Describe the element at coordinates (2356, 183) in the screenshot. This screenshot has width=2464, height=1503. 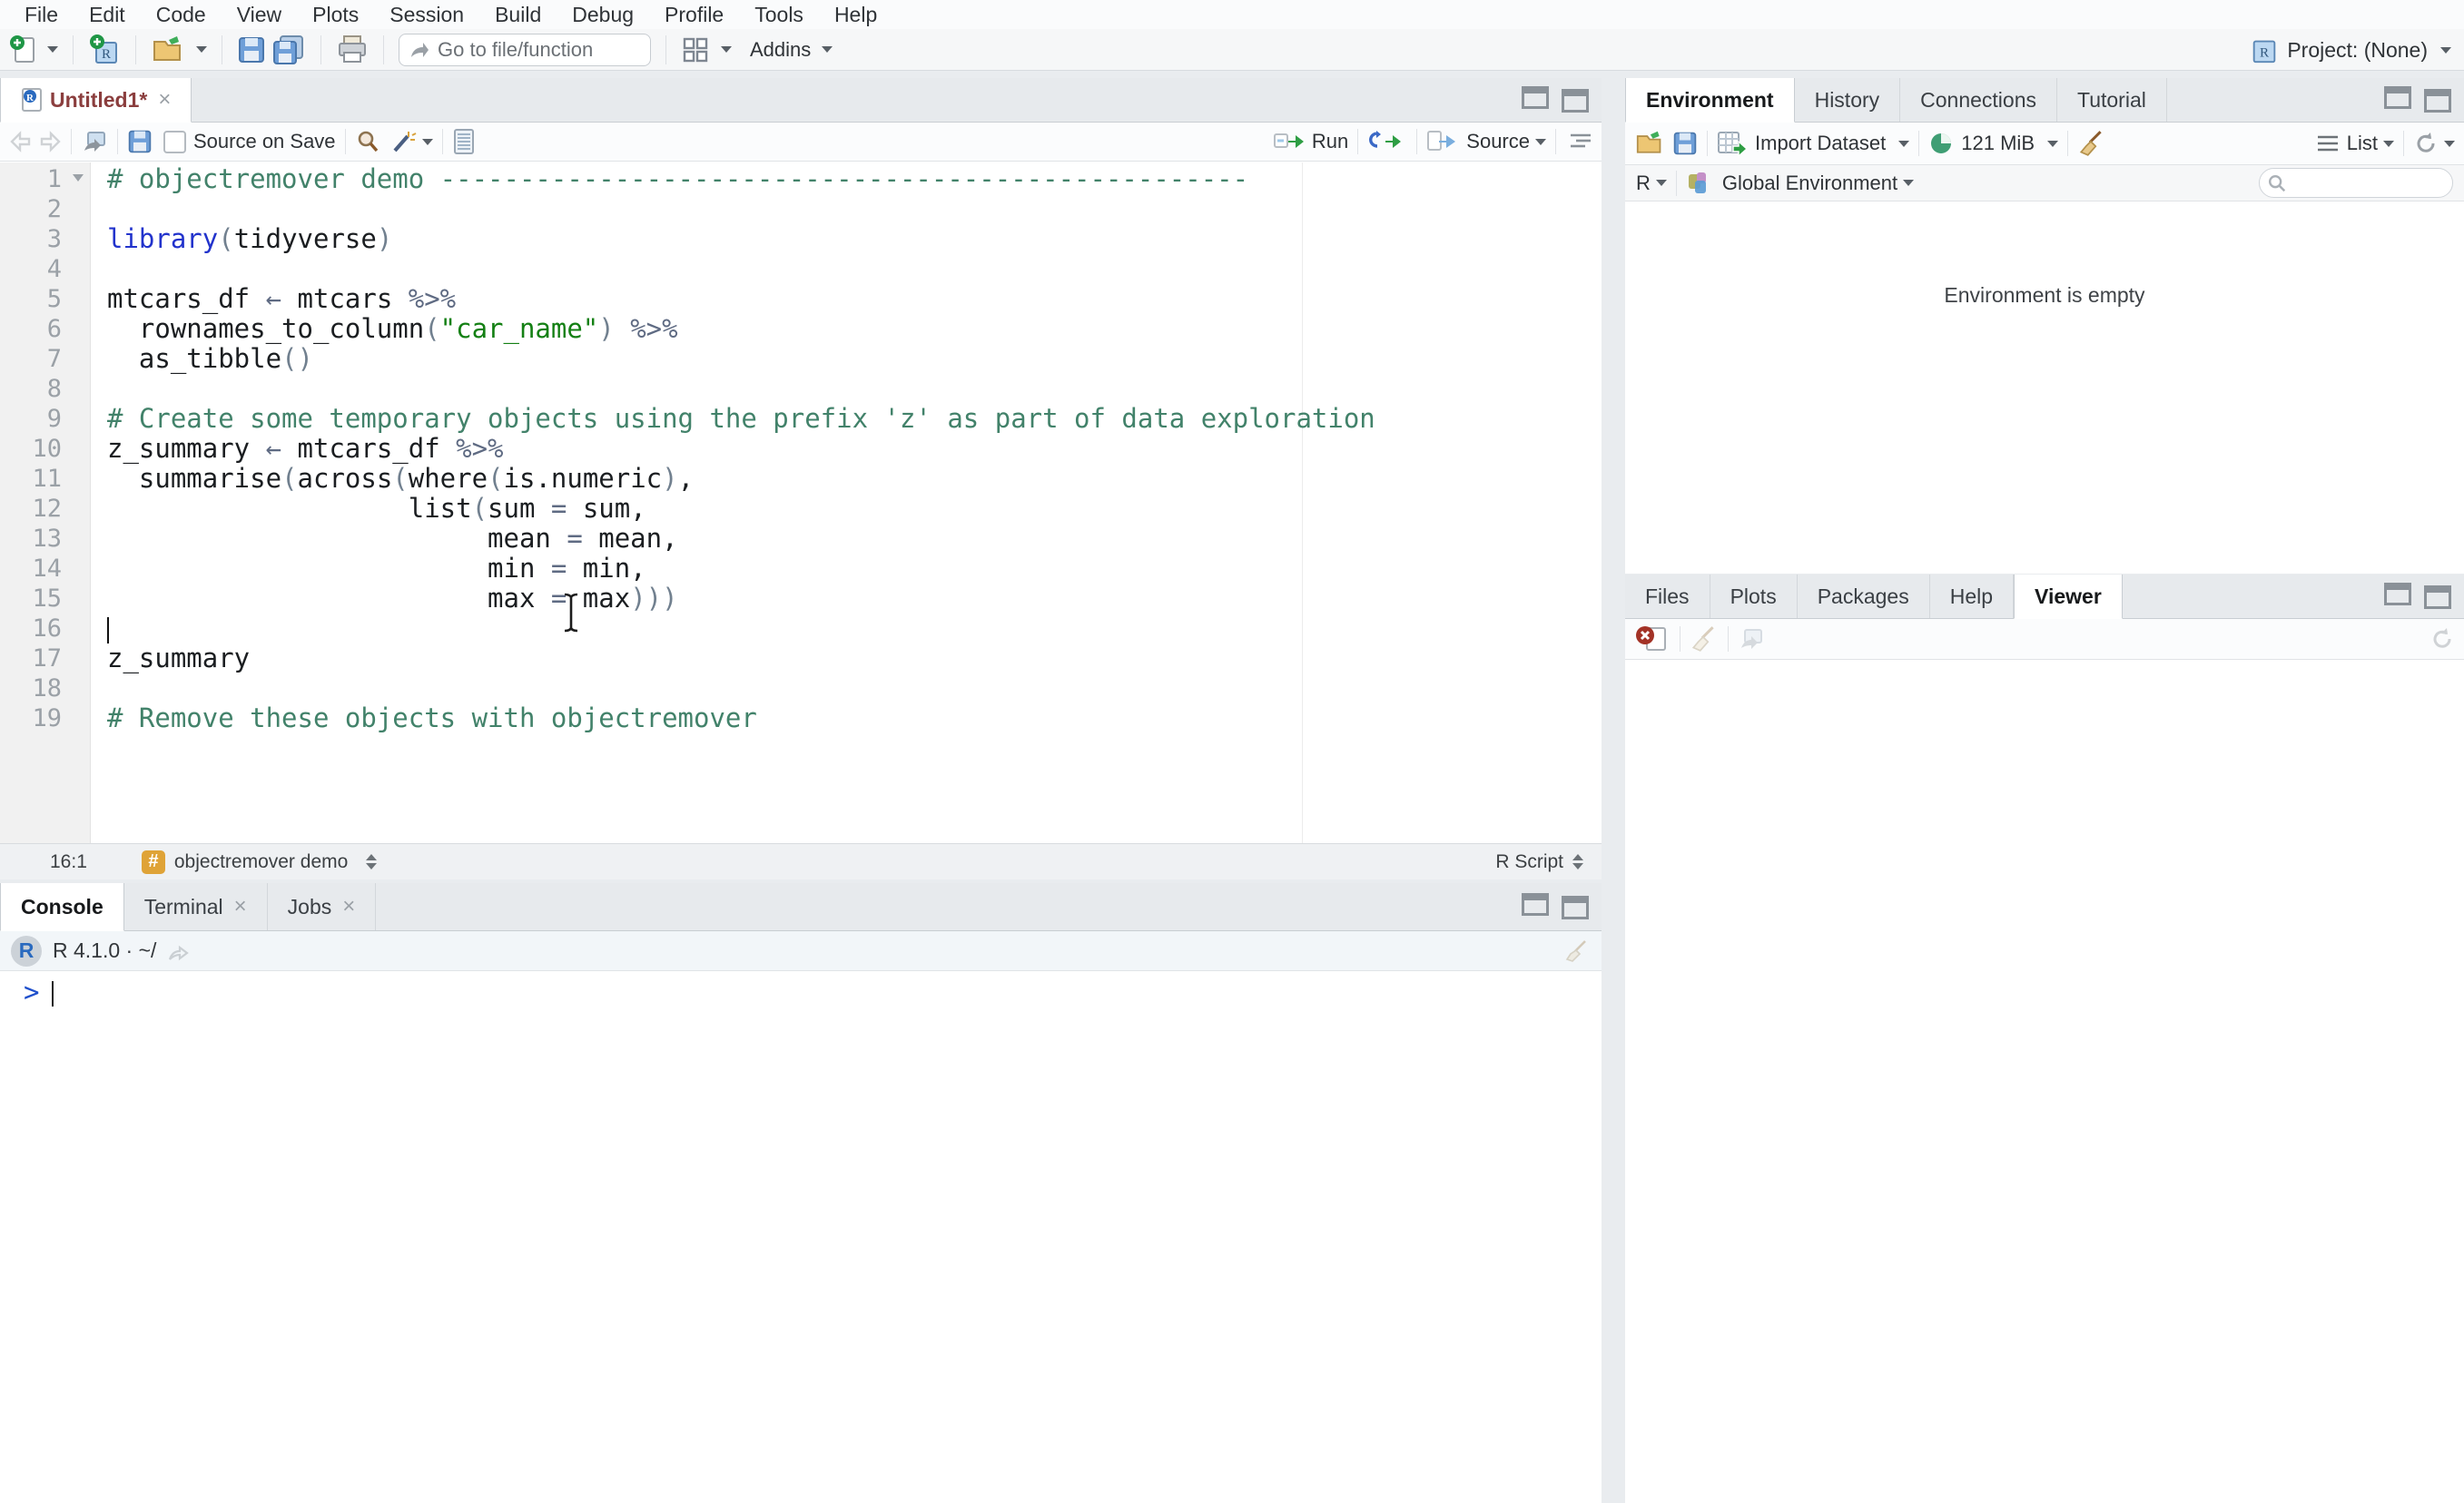
I see `environment-search-input` at that location.